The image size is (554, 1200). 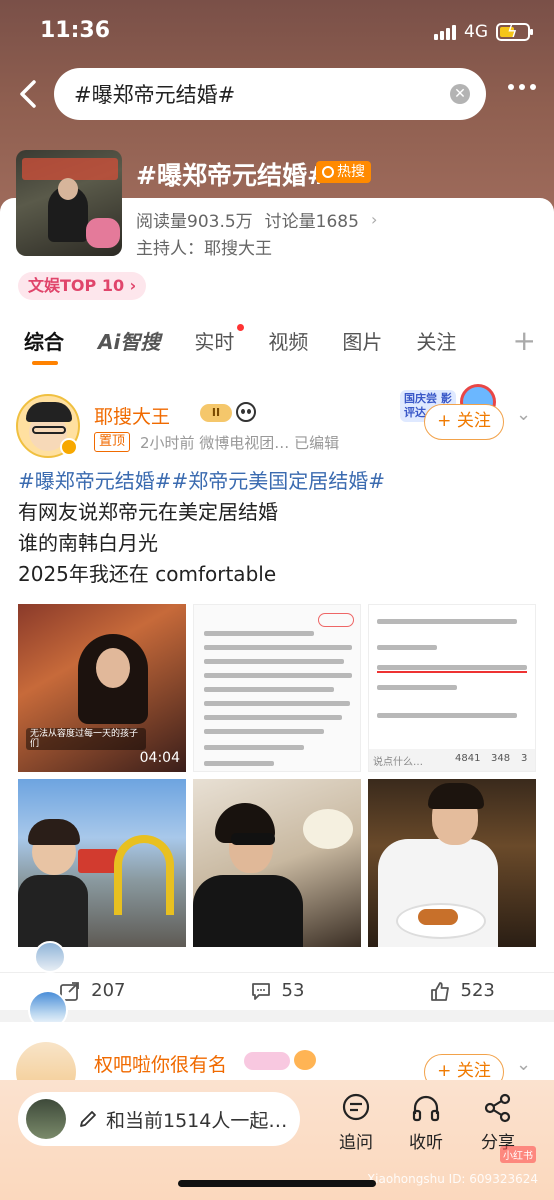 What do you see at coordinates (426, 1108) in the screenshot?
I see `headphones-icon` at bounding box center [426, 1108].